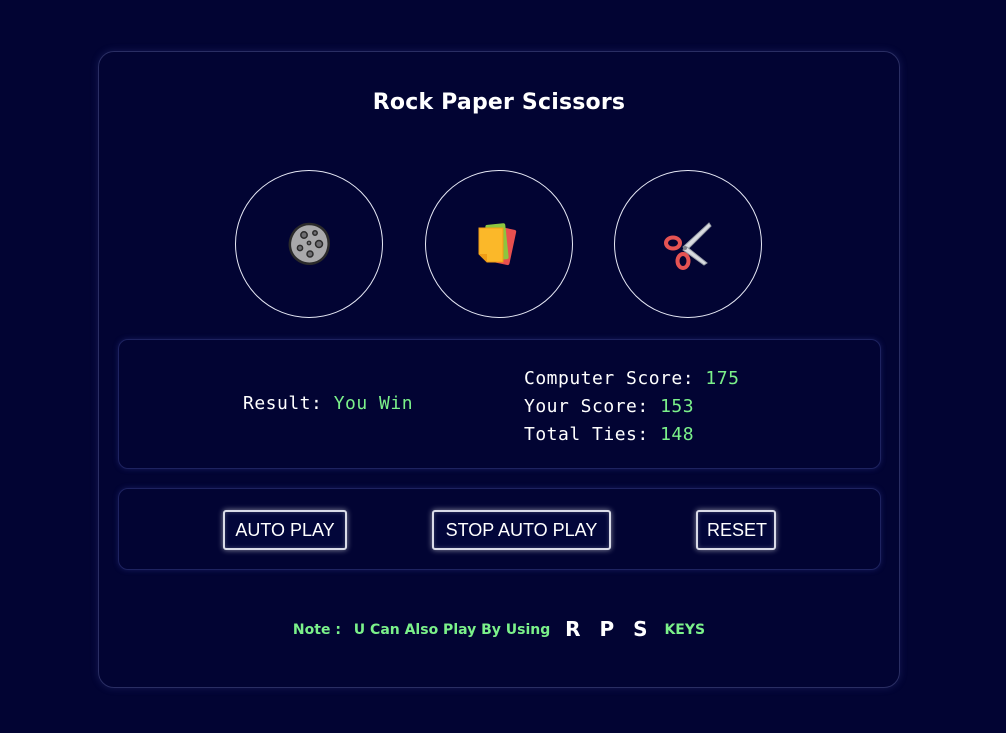 The width and height of the screenshot is (1006, 733). Describe the element at coordinates (609, 629) in the screenshot. I see `note-keys: R P S` at that location.